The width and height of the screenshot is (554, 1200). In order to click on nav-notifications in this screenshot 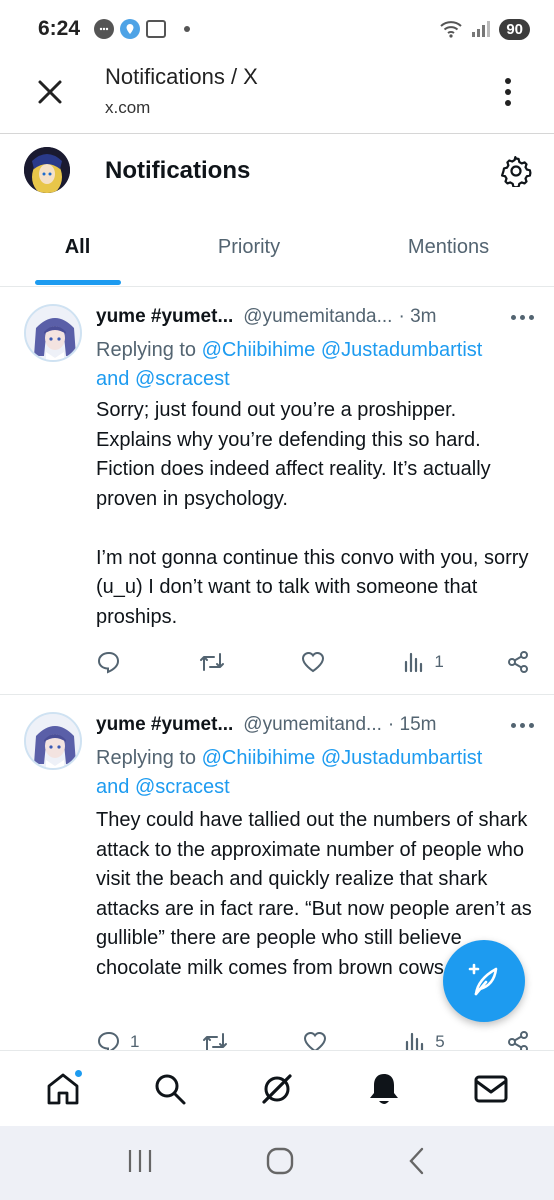, I will do `click(384, 1089)`.